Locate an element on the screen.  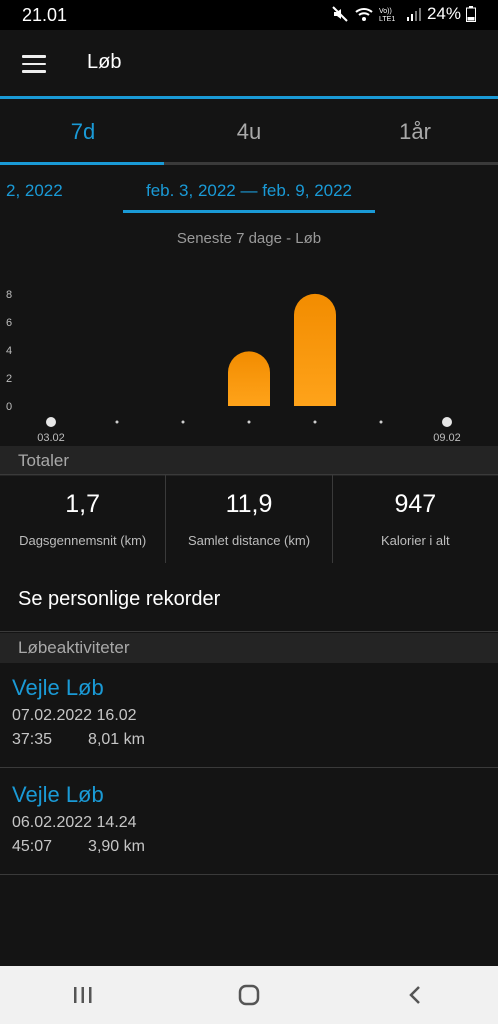
tab-7d: 7d is located at coordinates (83, 132).